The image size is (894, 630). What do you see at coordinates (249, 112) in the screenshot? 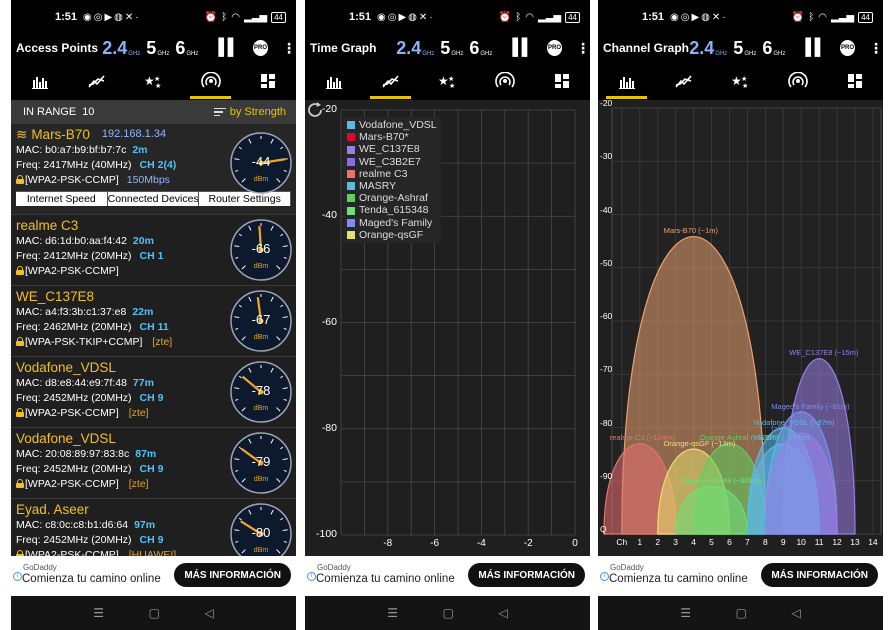
I see `sort-button: by Strength` at bounding box center [249, 112].